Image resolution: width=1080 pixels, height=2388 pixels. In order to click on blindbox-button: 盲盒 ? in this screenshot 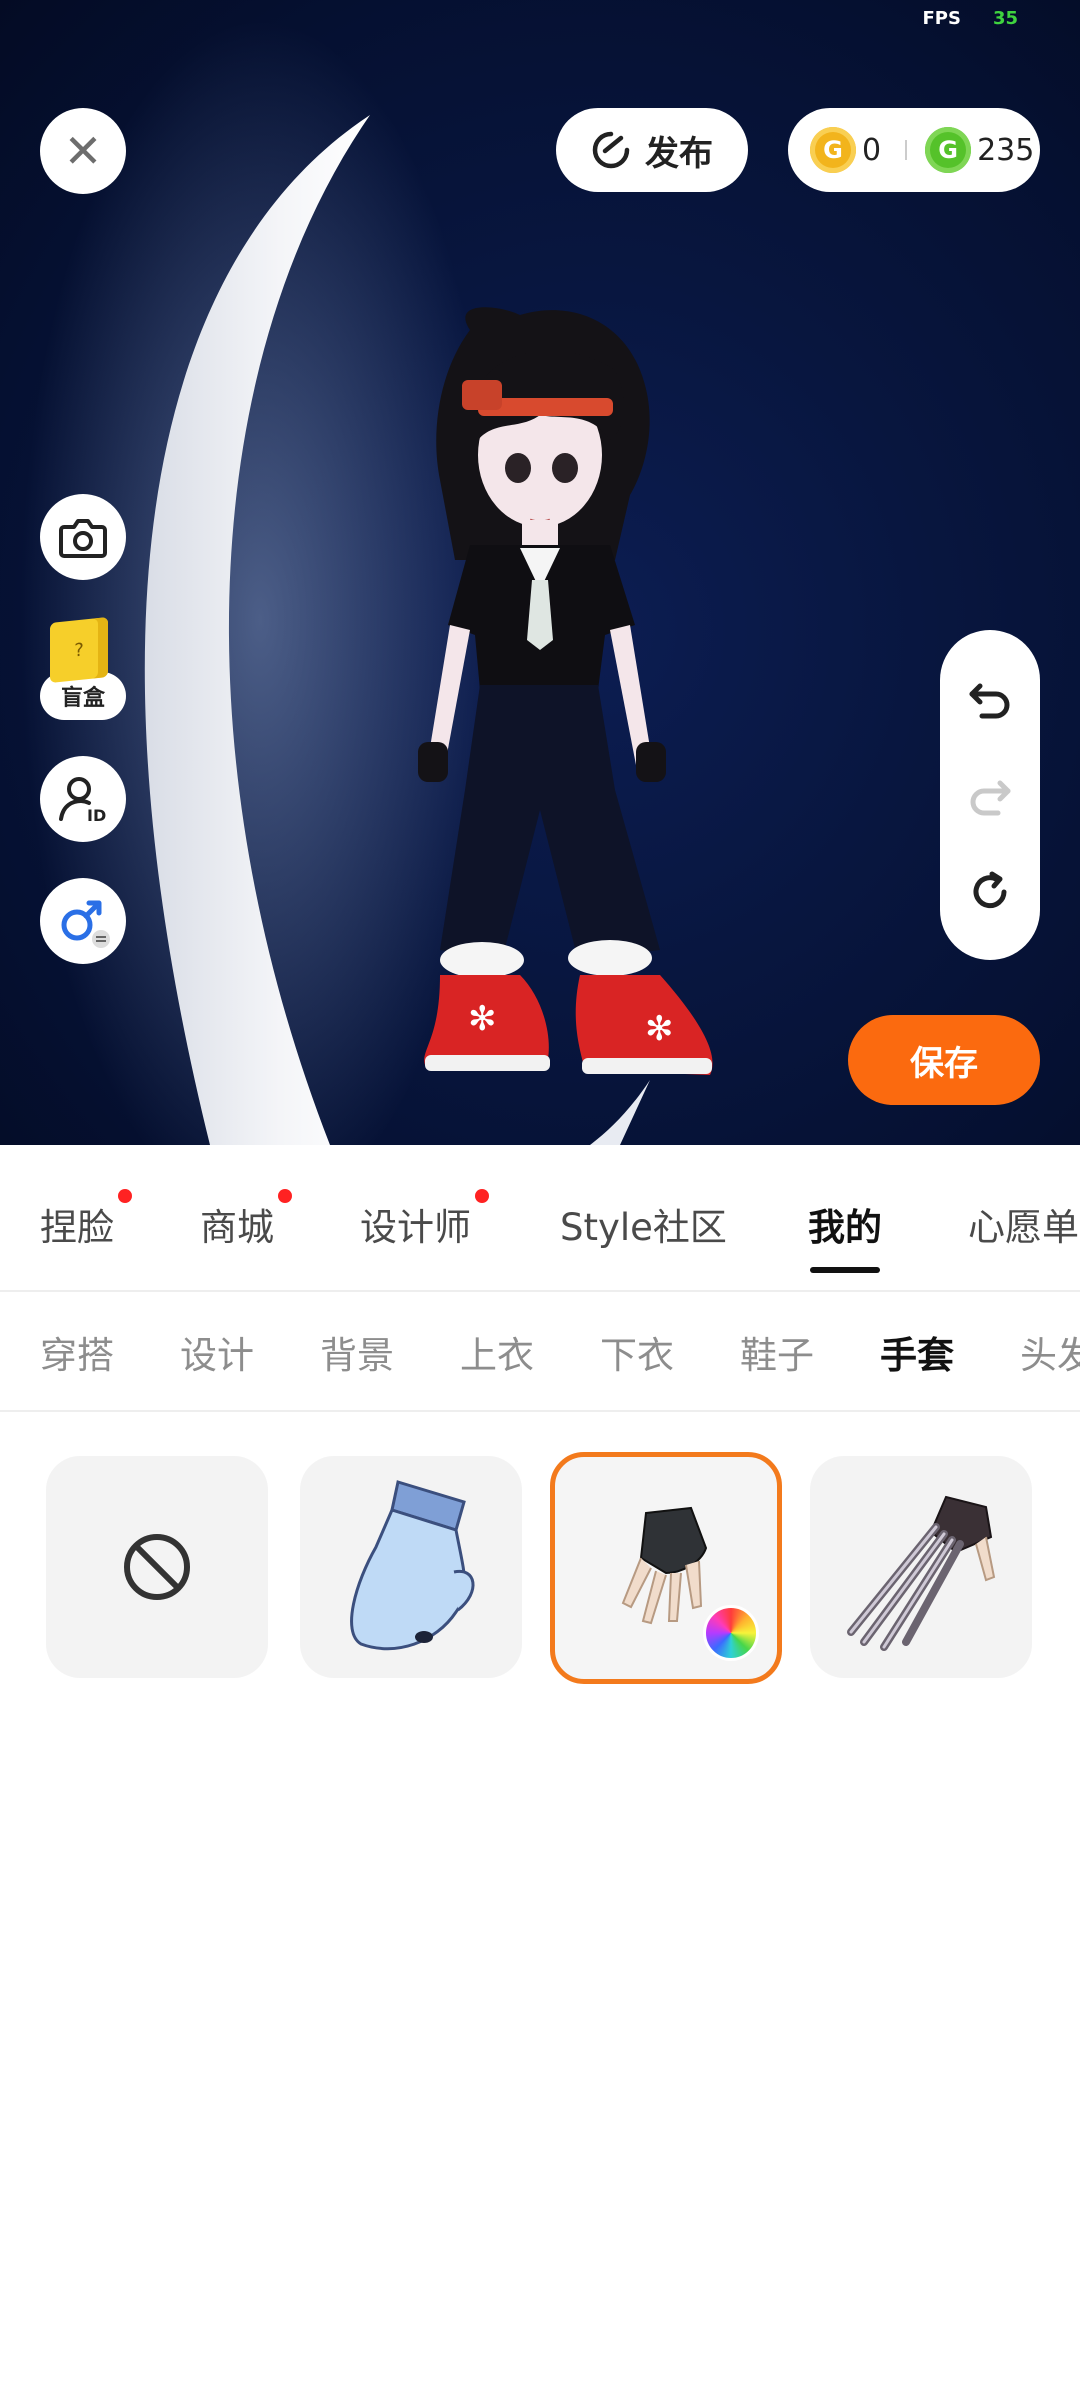, I will do `click(83, 668)`.